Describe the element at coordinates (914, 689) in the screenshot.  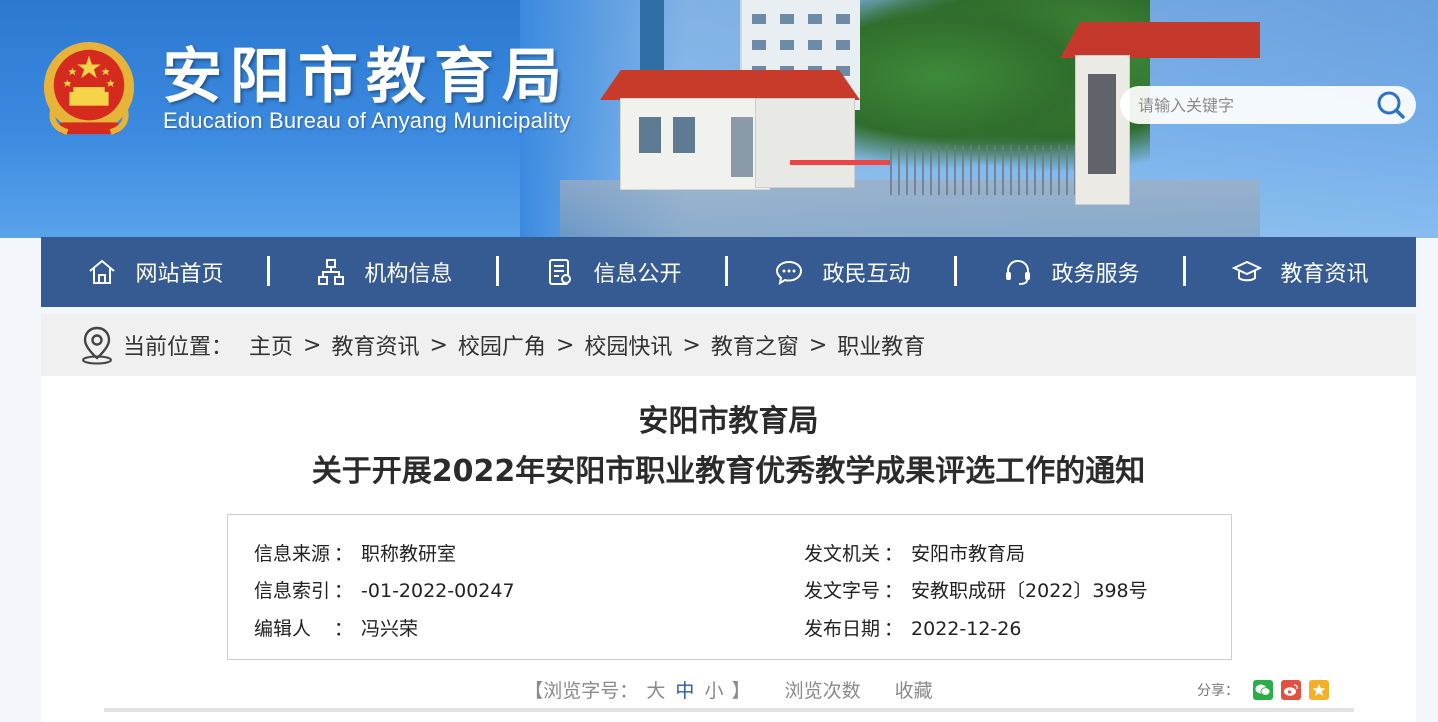
I see `favorite-link: 收藏` at that location.